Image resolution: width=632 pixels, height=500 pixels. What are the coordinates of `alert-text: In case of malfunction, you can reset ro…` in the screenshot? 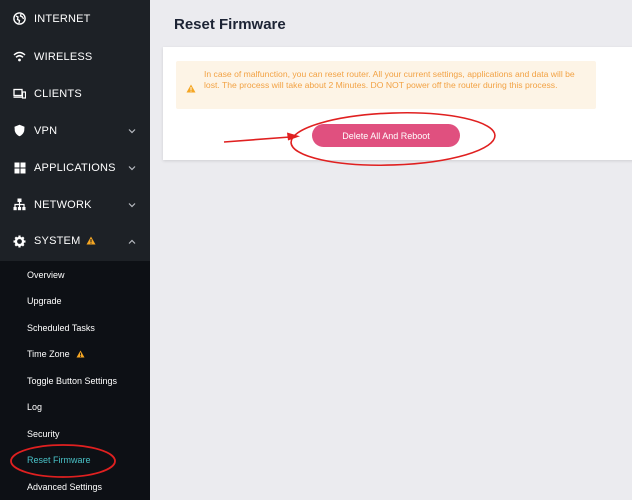 It's located at (389, 79).